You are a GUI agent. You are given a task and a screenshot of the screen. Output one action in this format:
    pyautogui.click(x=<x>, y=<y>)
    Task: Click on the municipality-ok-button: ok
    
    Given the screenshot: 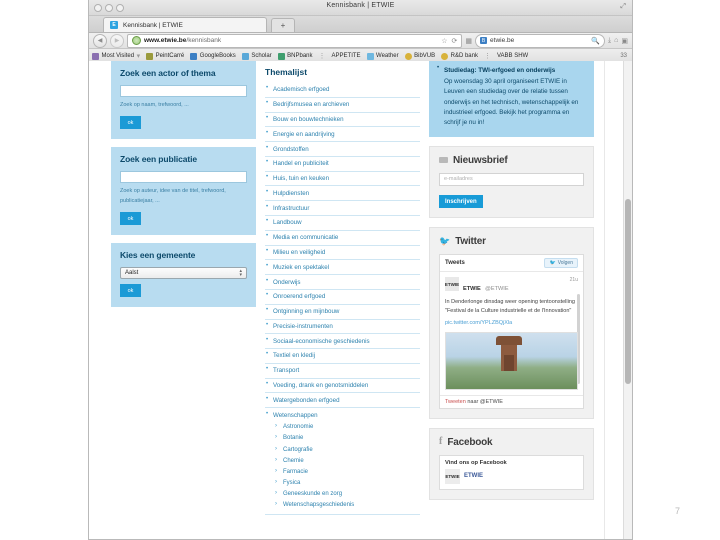 What is the action you would take?
    pyautogui.click(x=130, y=291)
    